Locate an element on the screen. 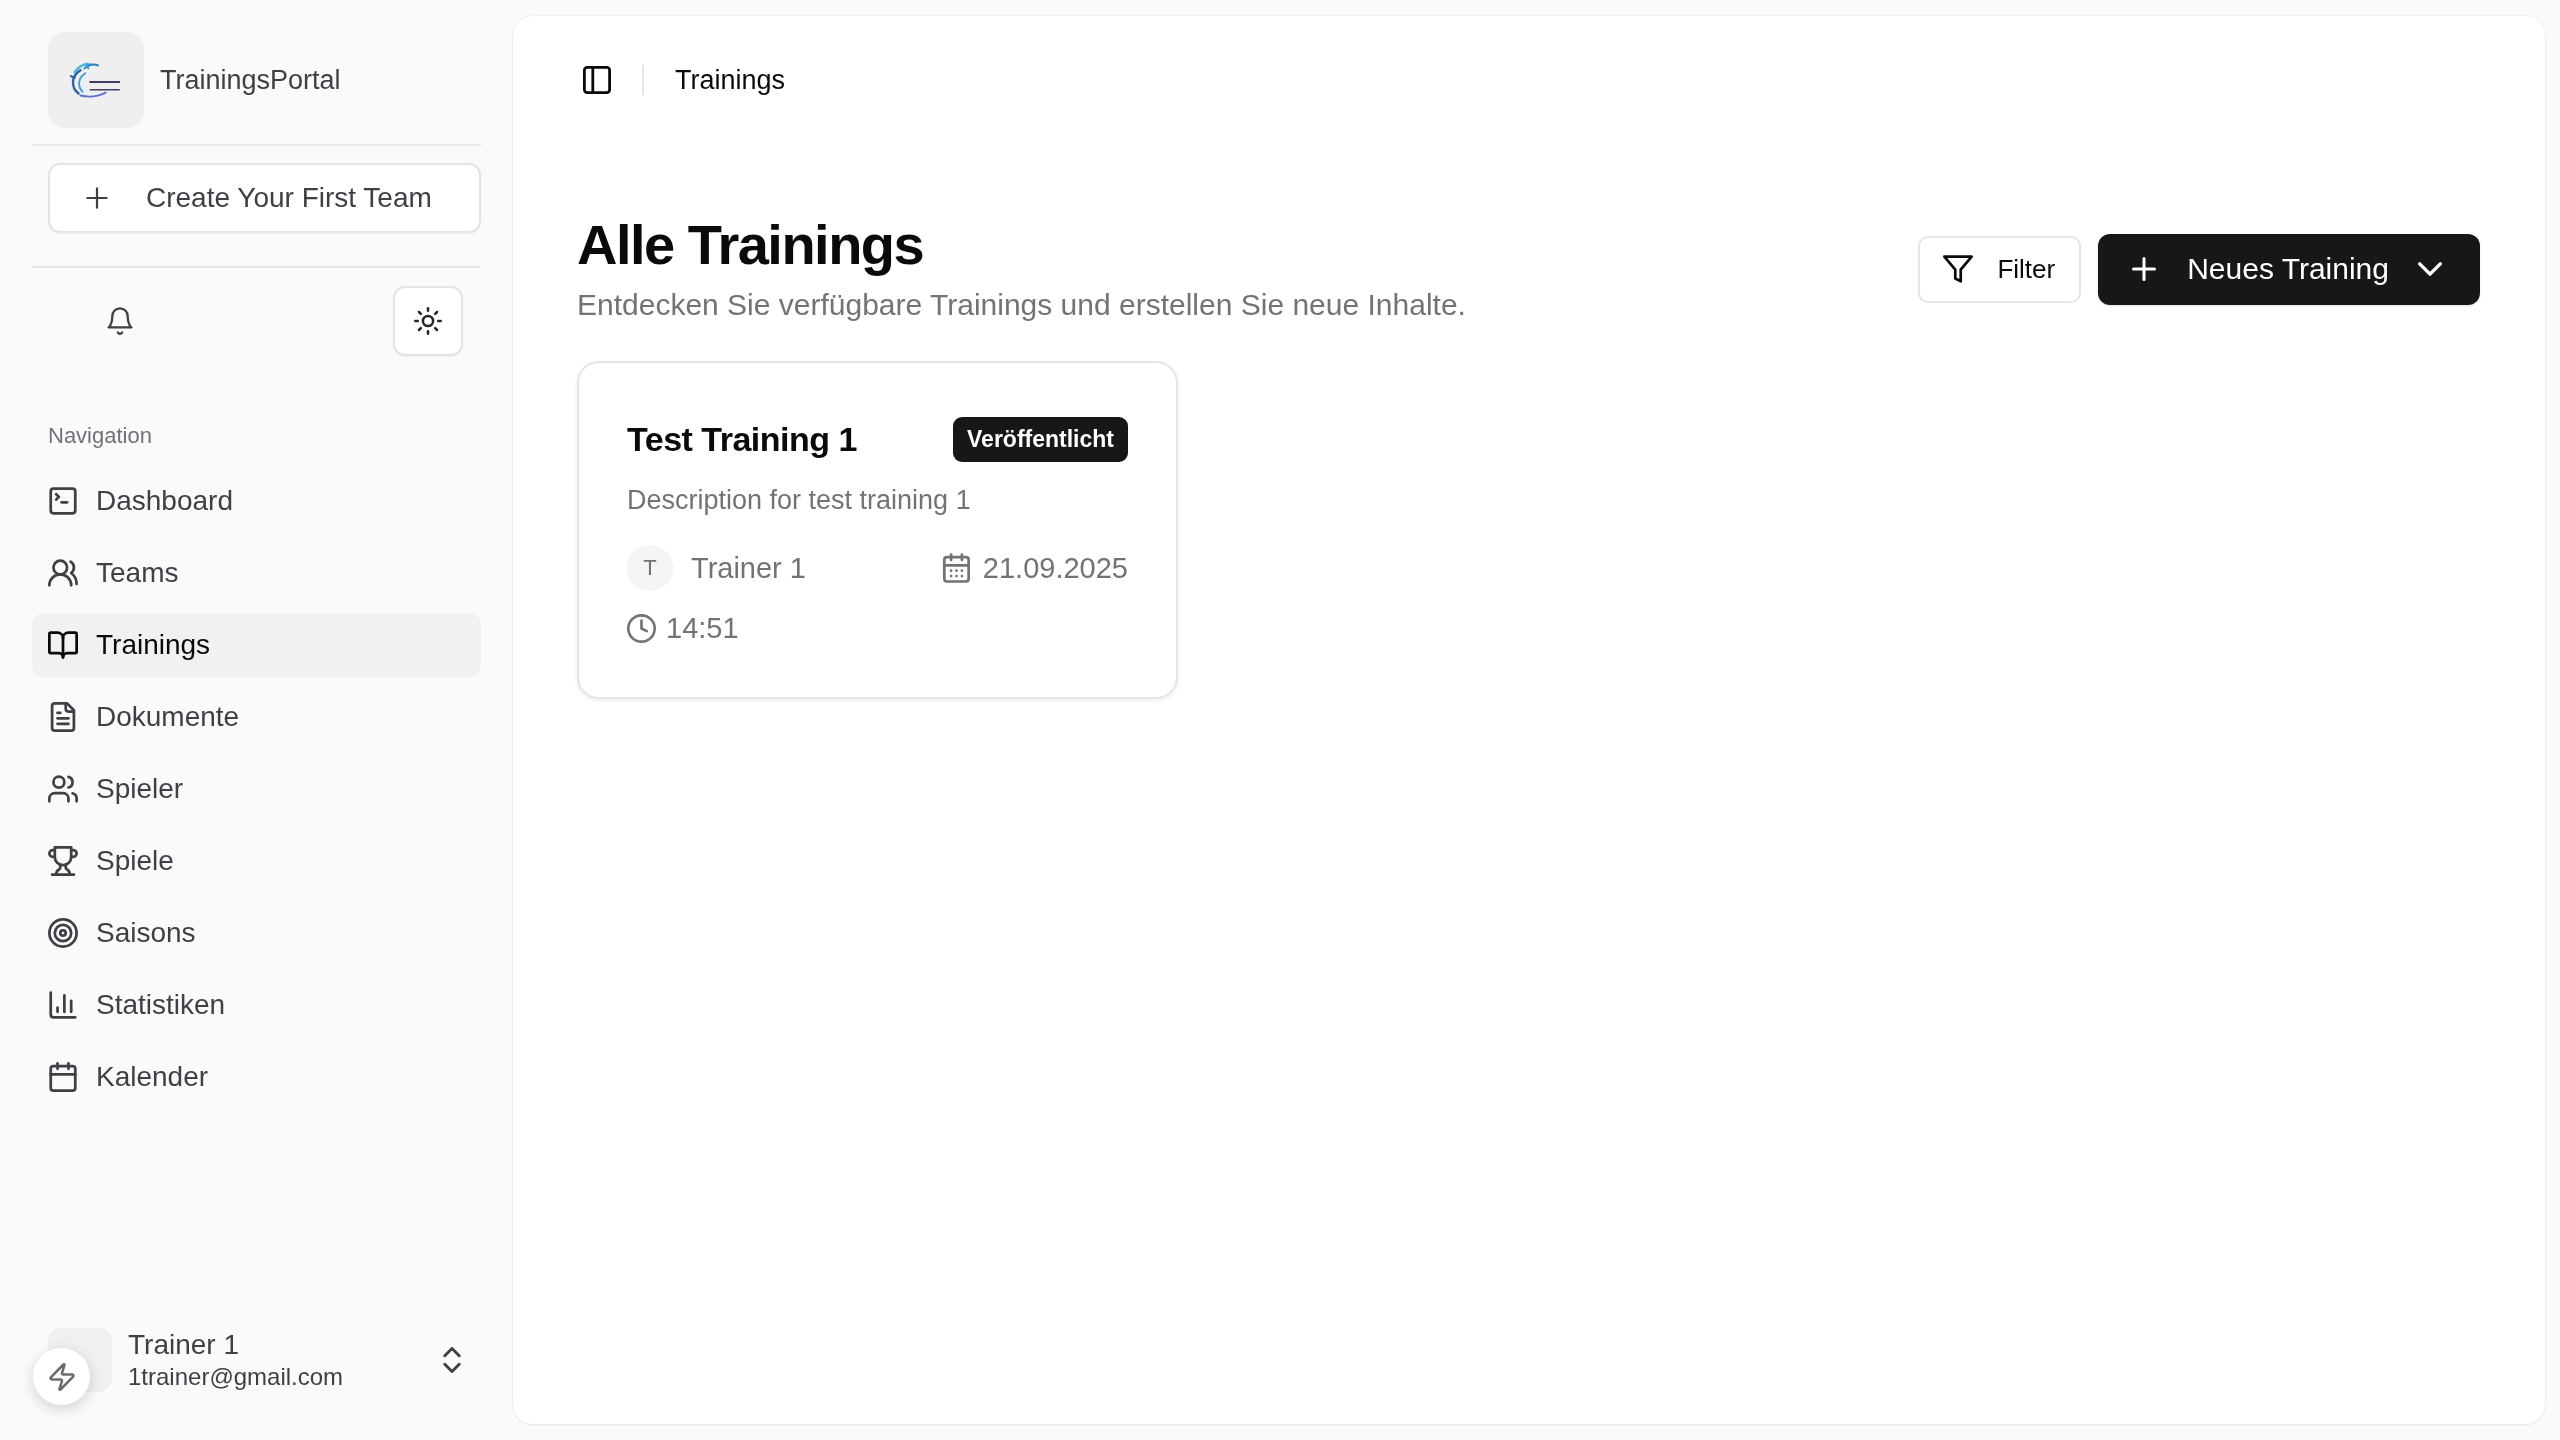  brand-name: TrainingsPortal is located at coordinates (250, 80).